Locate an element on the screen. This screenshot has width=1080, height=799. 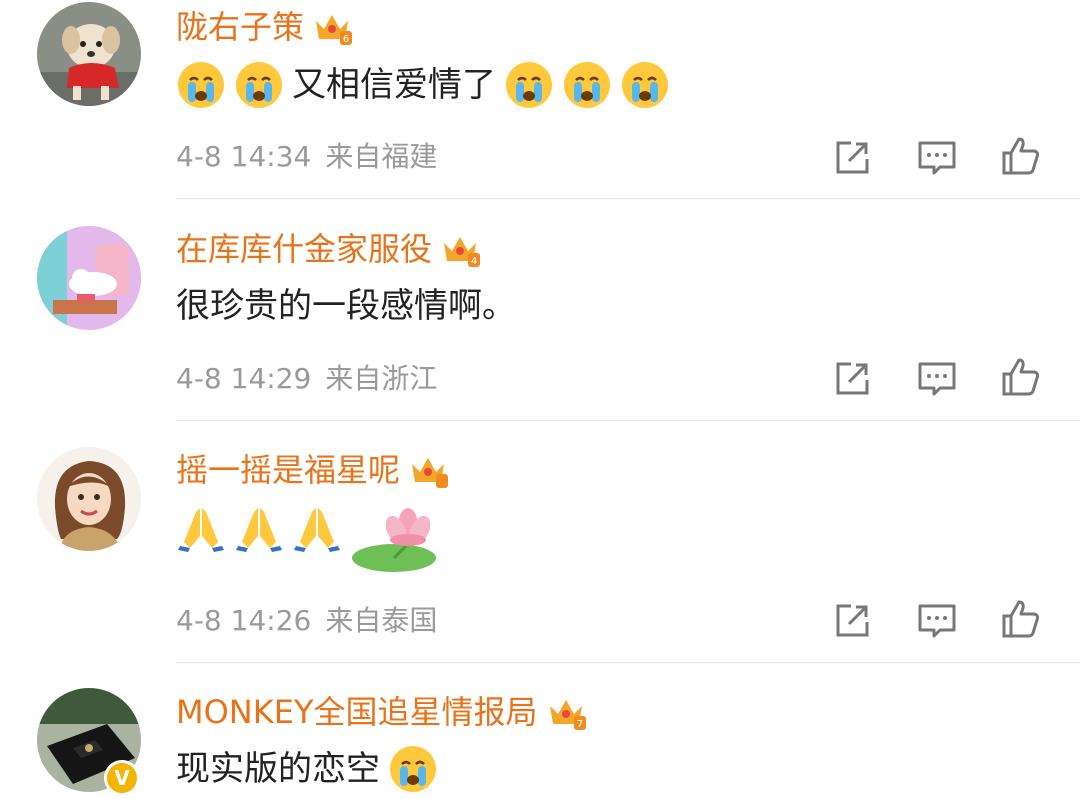
comment-content is located at coordinates (311, 540).